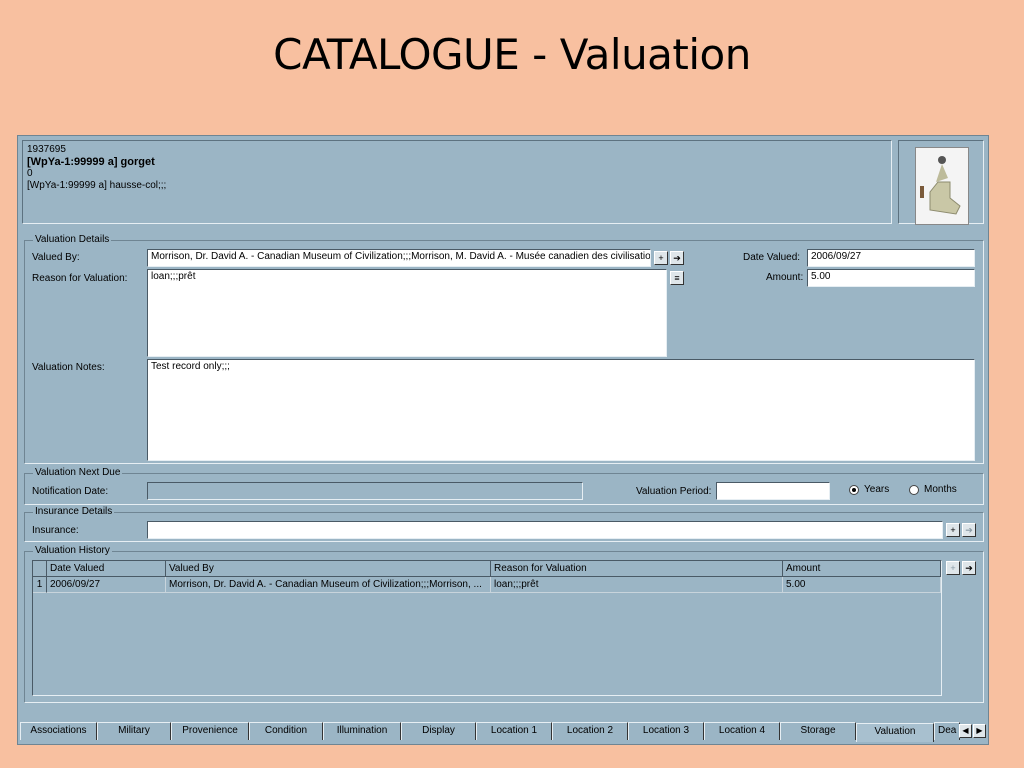 This screenshot has height=768, width=1024. Describe the element at coordinates (914, 490) in the screenshot. I see `months-radio` at that location.